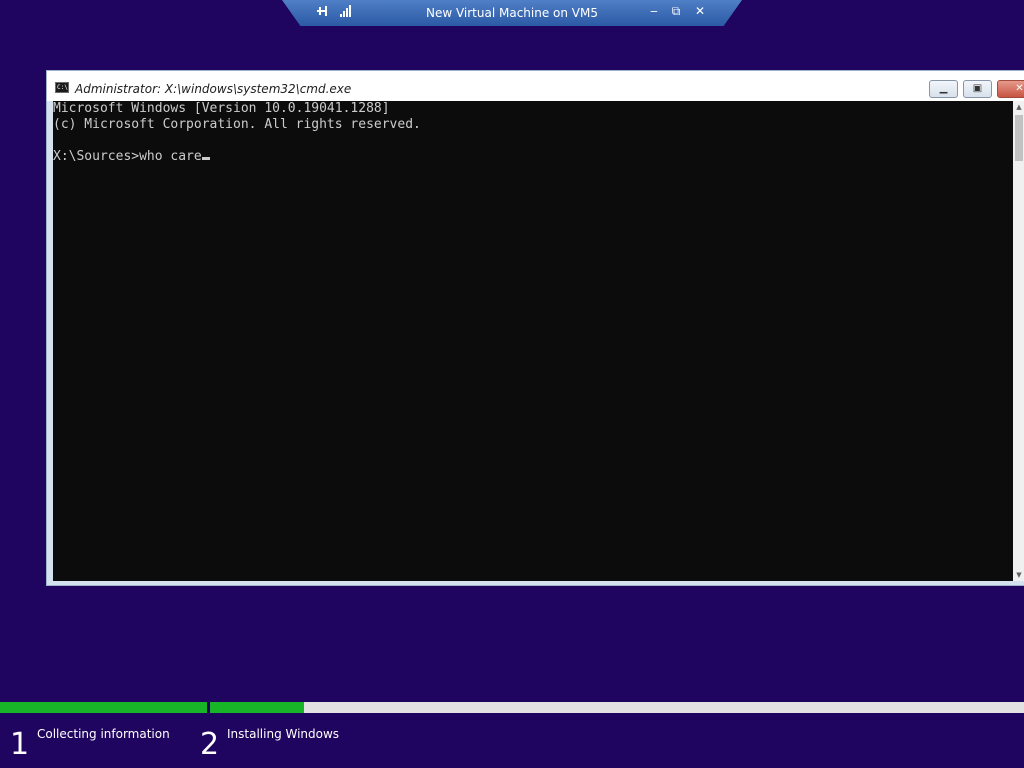 The image size is (1024, 768). I want to click on scroll-up-icon: ▲, so click(1018, 107).